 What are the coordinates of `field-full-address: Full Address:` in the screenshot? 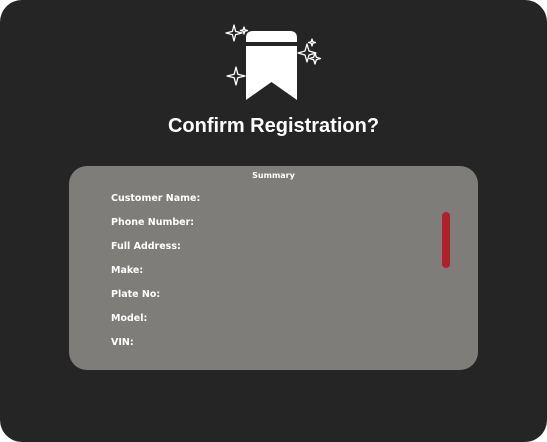 It's located at (146, 246).